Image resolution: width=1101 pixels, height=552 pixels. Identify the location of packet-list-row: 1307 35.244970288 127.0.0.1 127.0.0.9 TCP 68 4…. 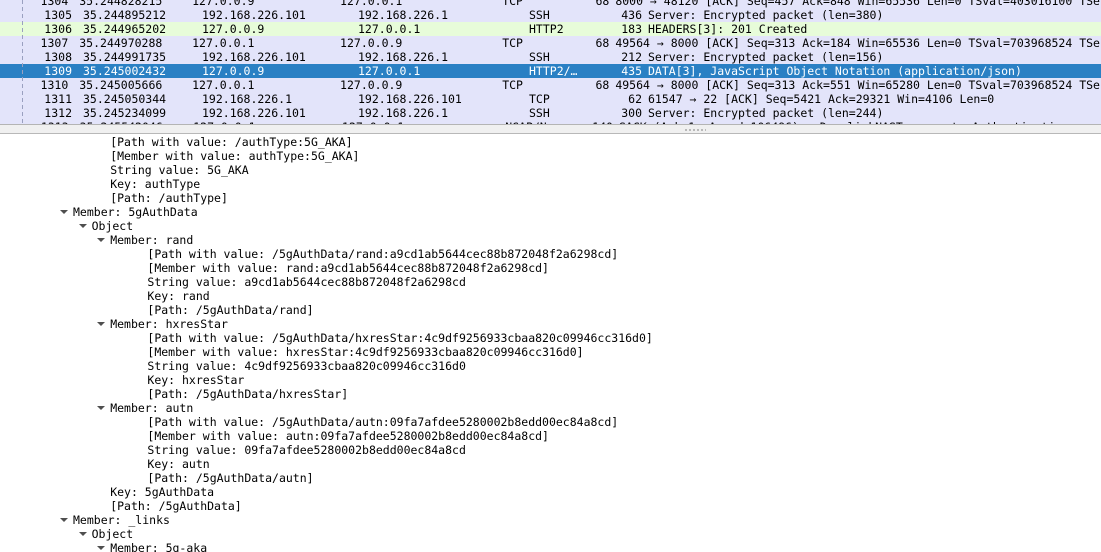
(550, 43).